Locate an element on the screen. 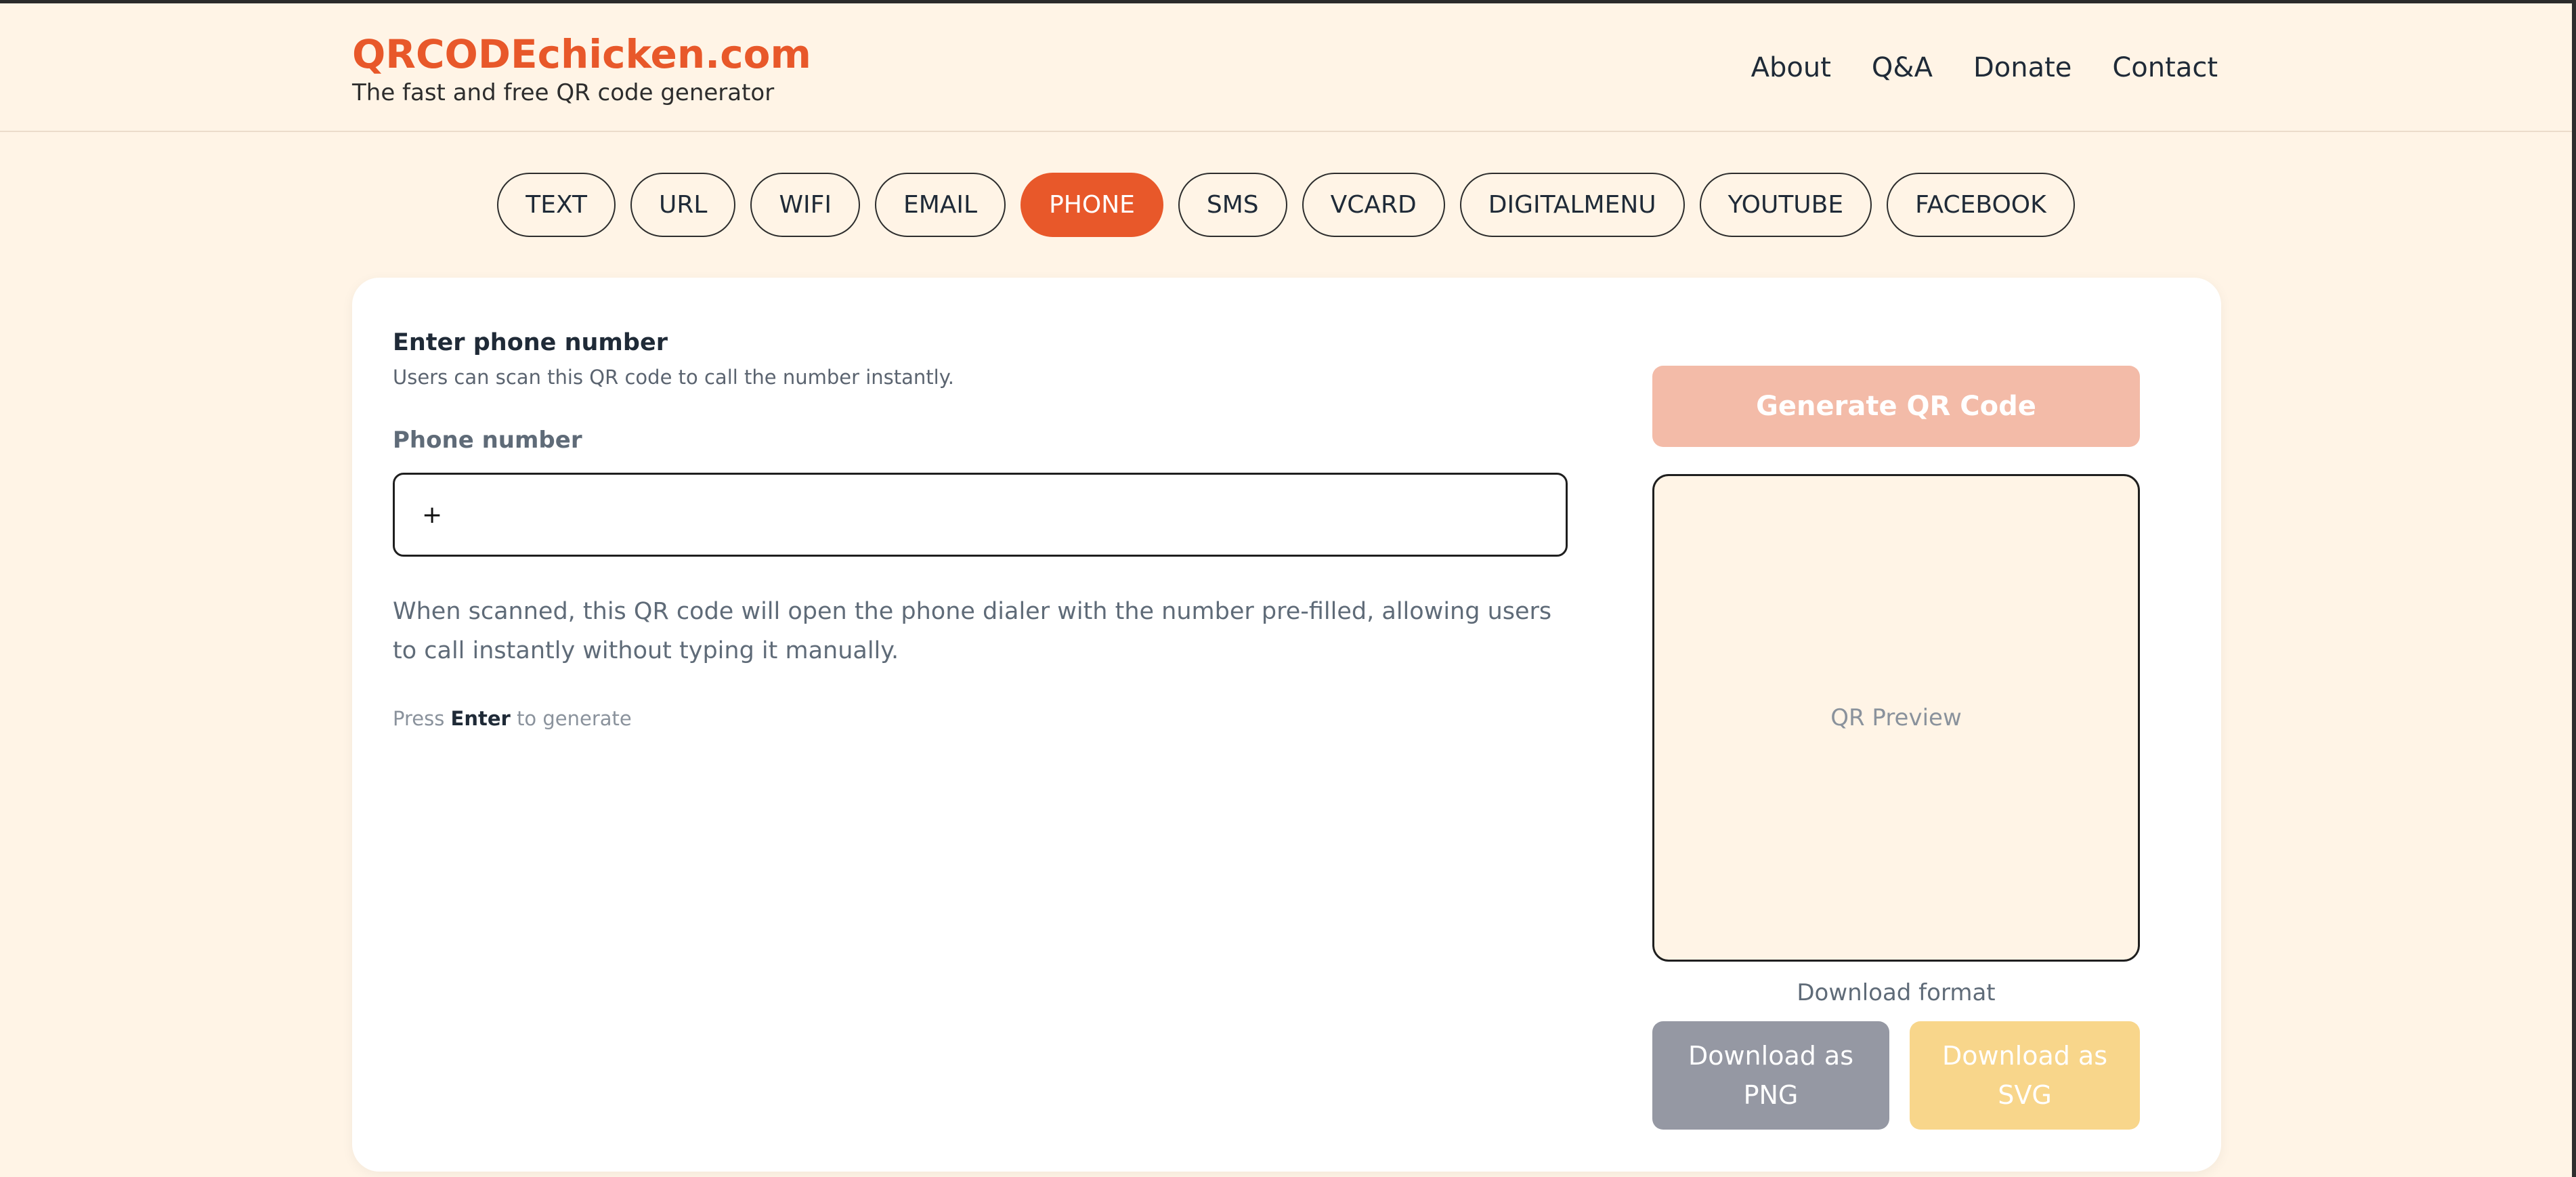 The image size is (2576, 1177). tab-digitalmenu: DIGITALMENU is located at coordinates (1572, 205).